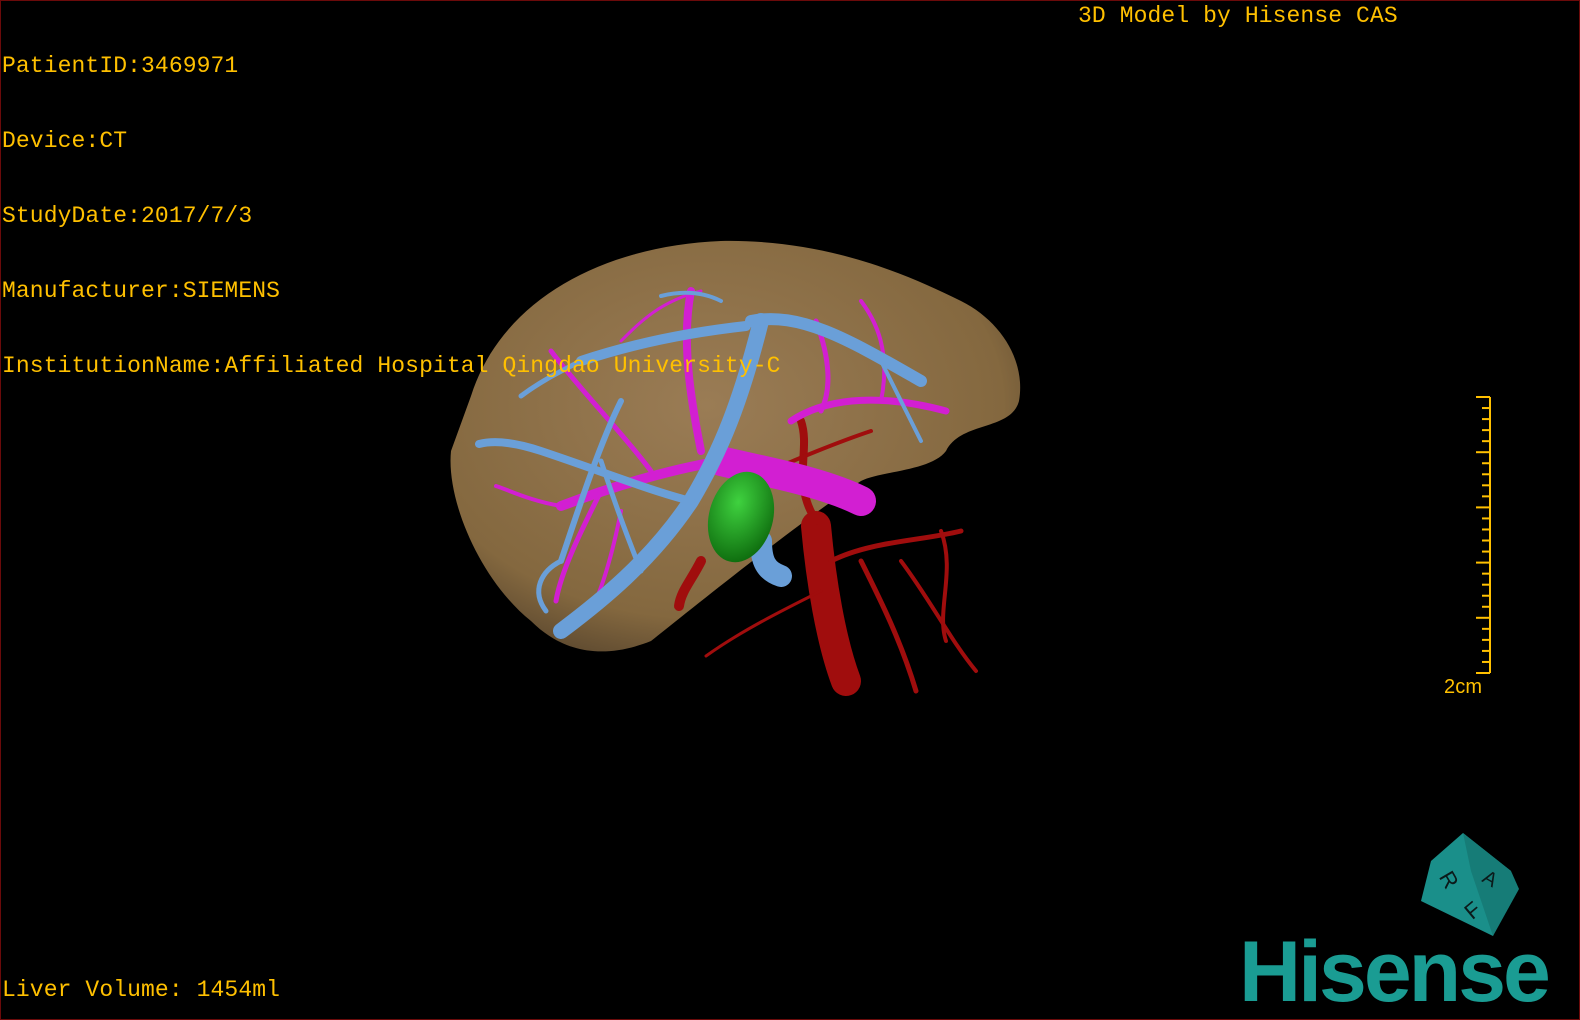 This screenshot has height=1020, width=1580. Describe the element at coordinates (1238, 16) in the screenshot. I see `model-brand-label: 3D Model by Hisense CAS` at that location.